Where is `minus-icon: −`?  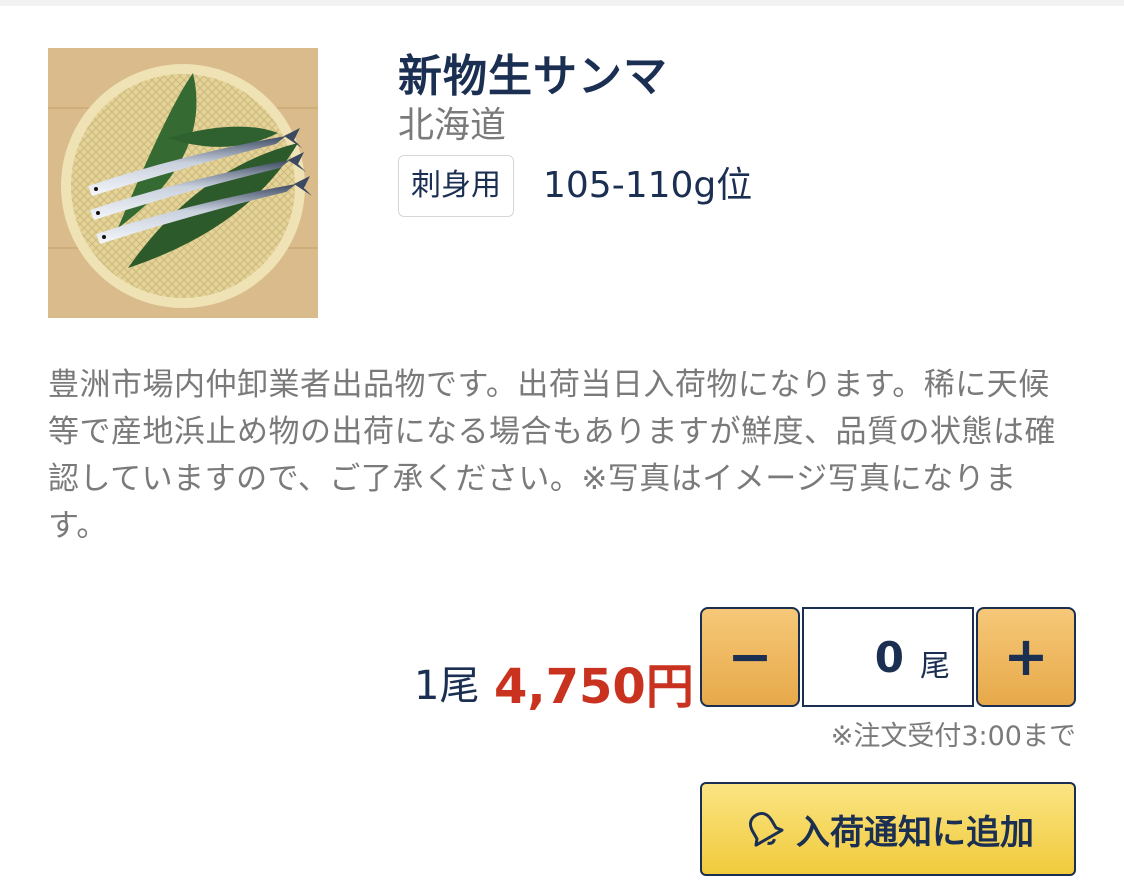 minus-icon: − is located at coordinates (750, 656).